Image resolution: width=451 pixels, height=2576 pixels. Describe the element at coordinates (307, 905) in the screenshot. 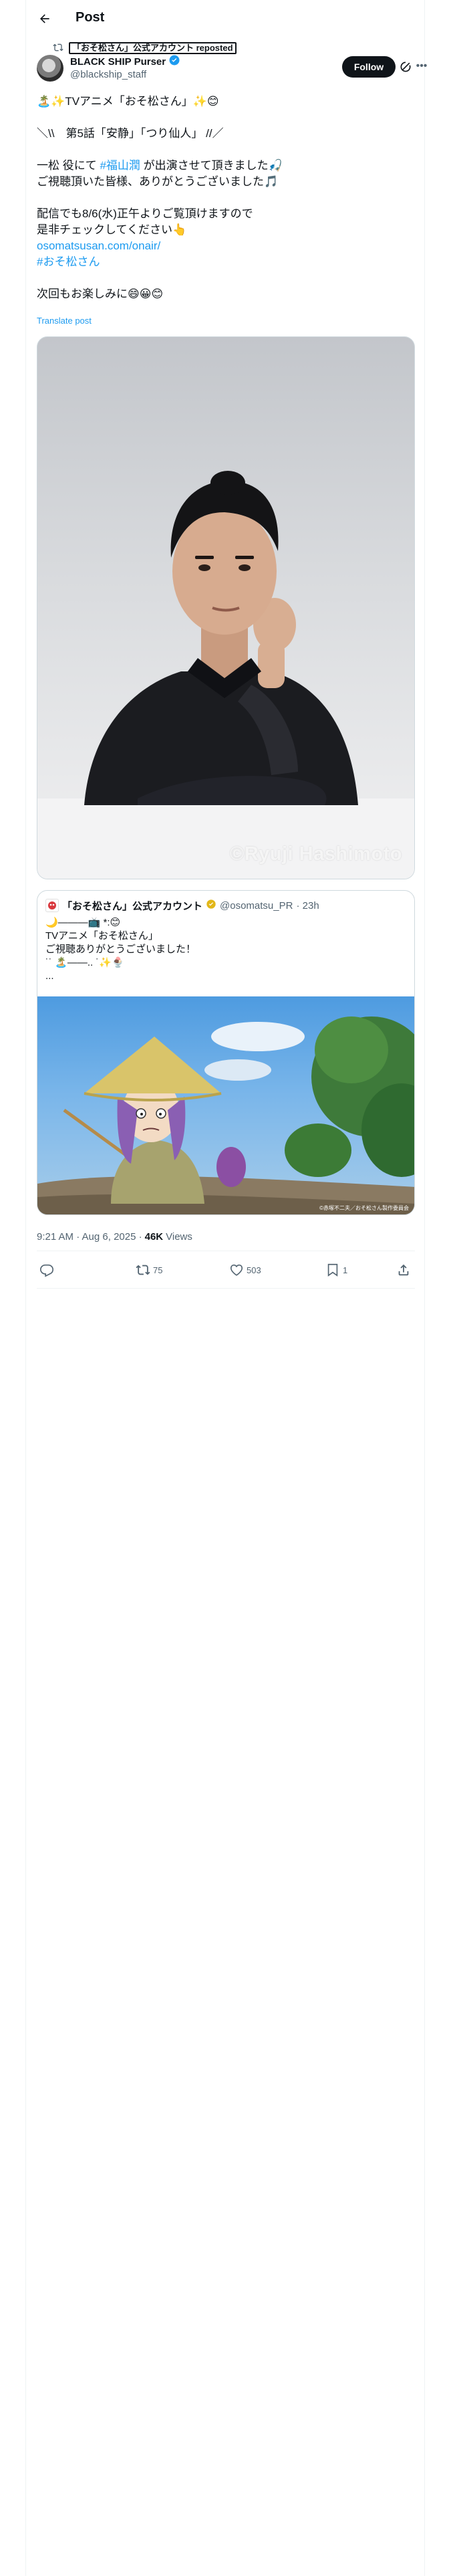

I see `quote-time: · 23h` at that location.